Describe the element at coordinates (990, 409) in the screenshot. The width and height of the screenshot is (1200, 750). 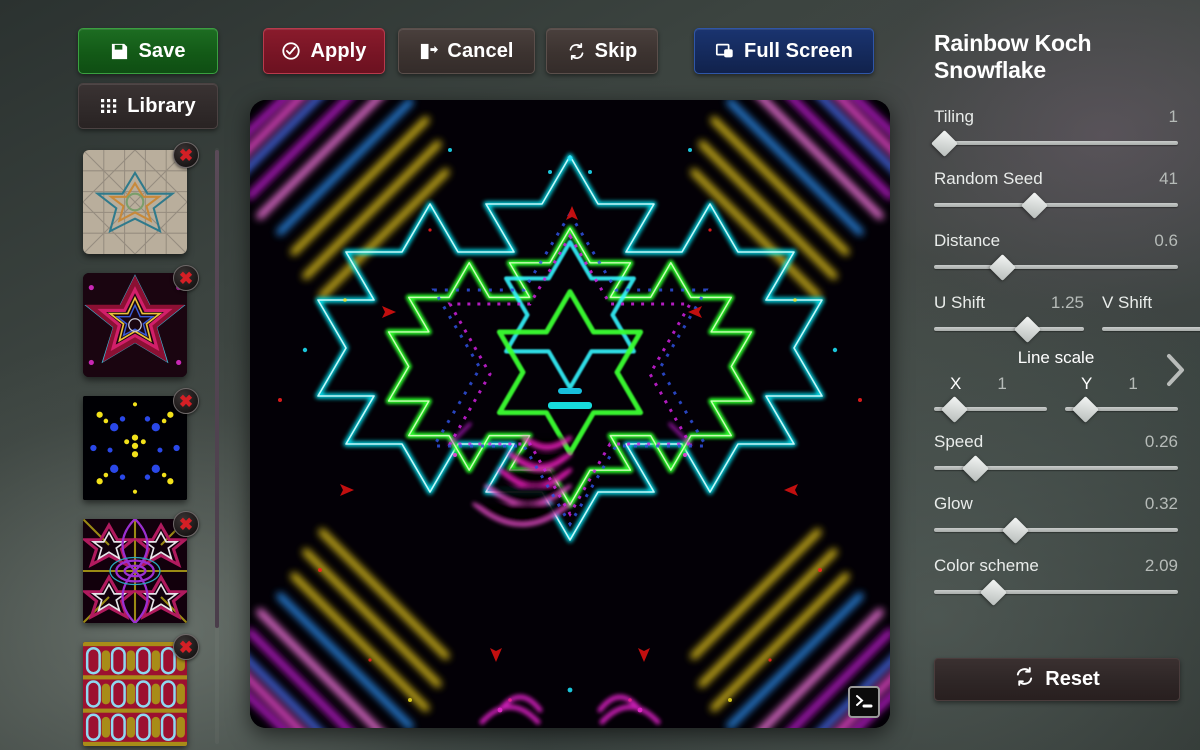
I see `line-scale-x-slider` at that location.